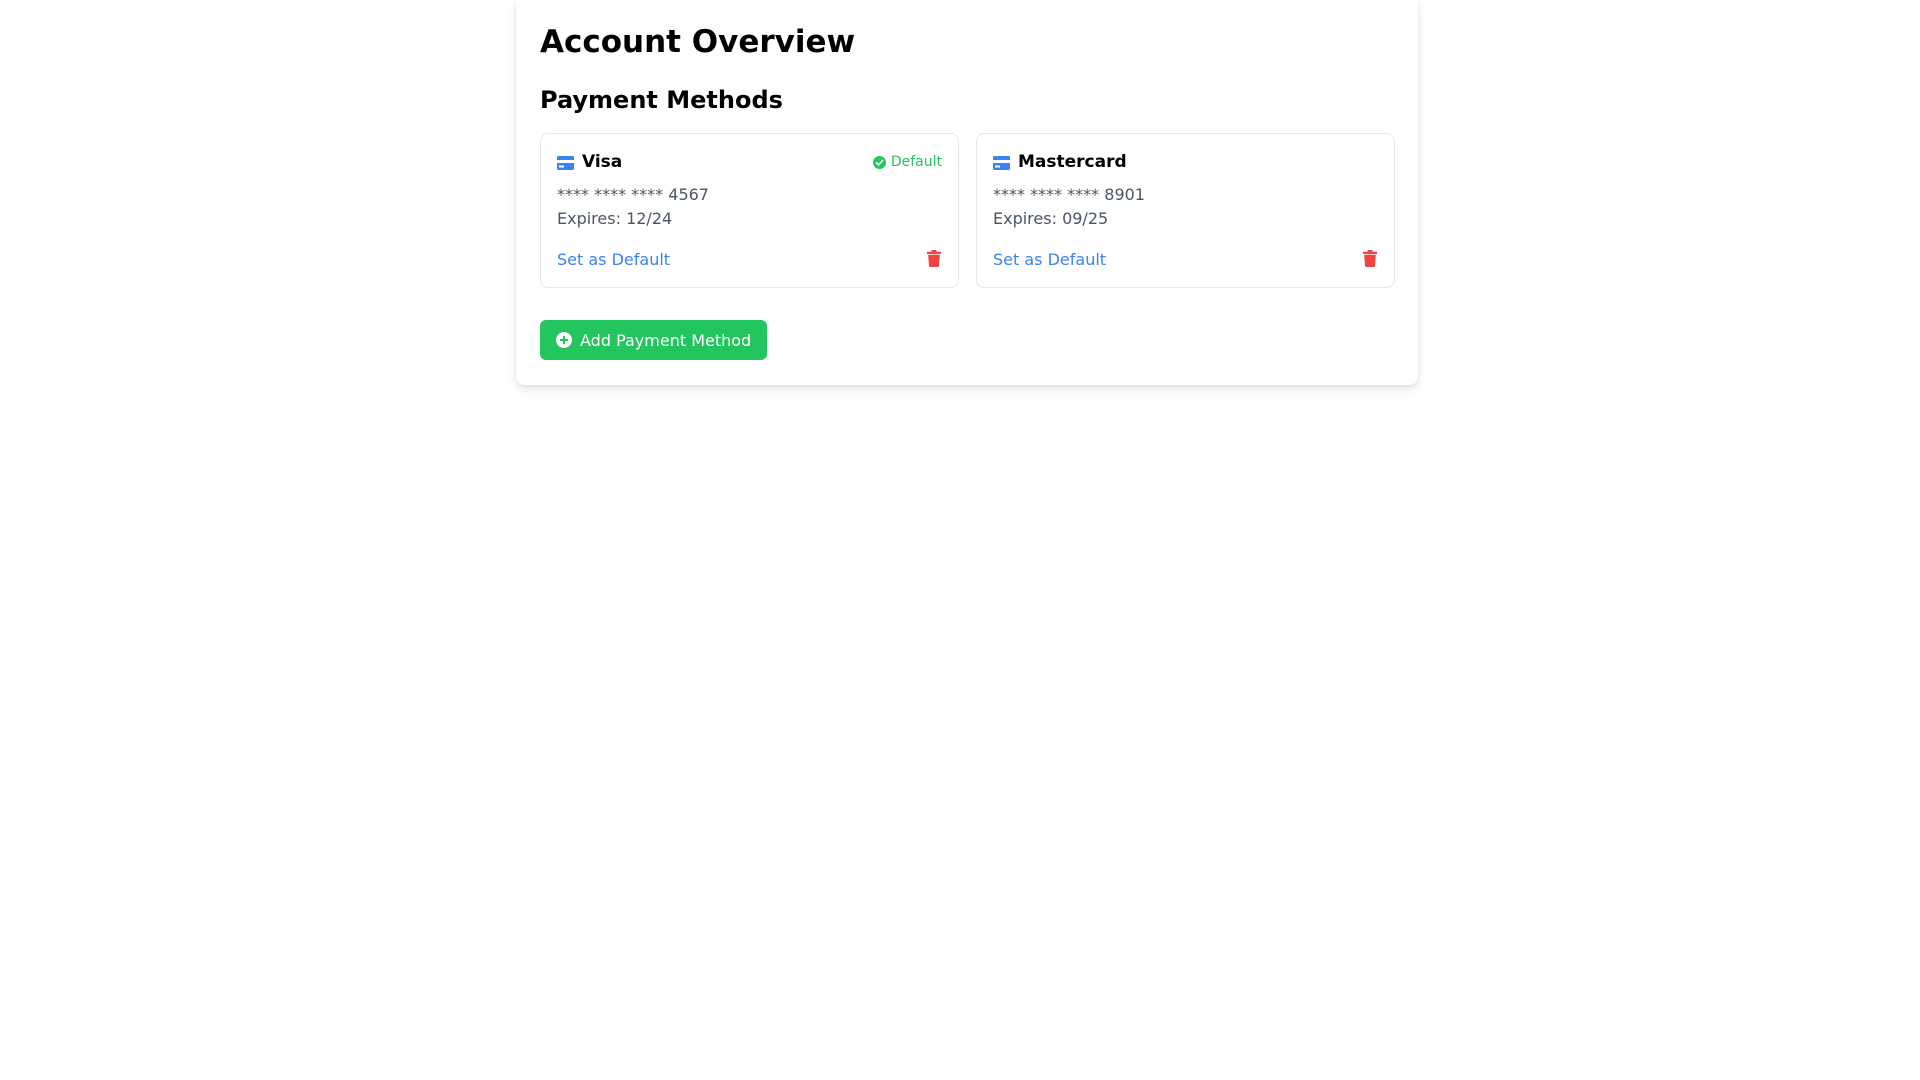 The image size is (1920, 1080). What do you see at coordinates (661, 100) in the screenshot?
I see `section-title-payment-methods: Payment Methods` at bounding box center [661, 100].